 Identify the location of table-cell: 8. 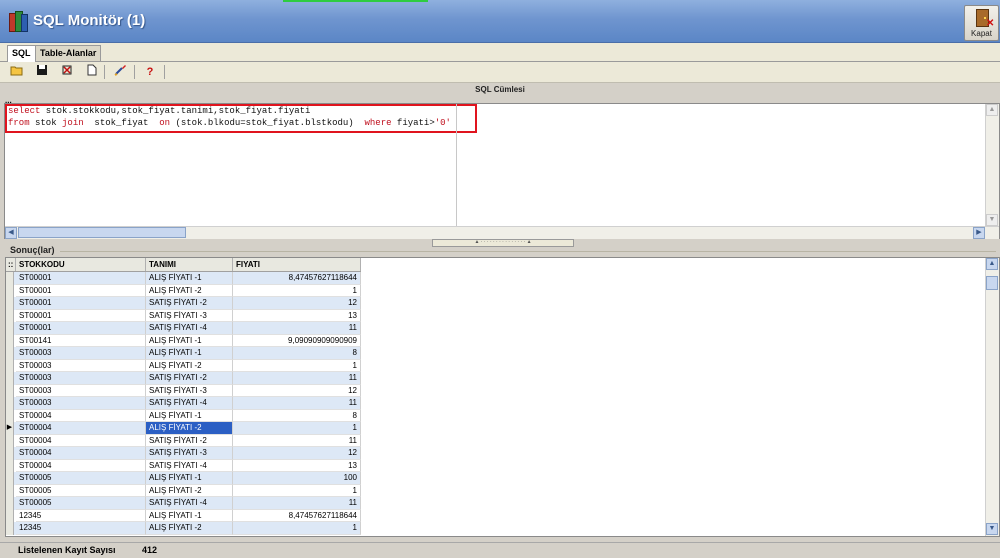
(297, 415).